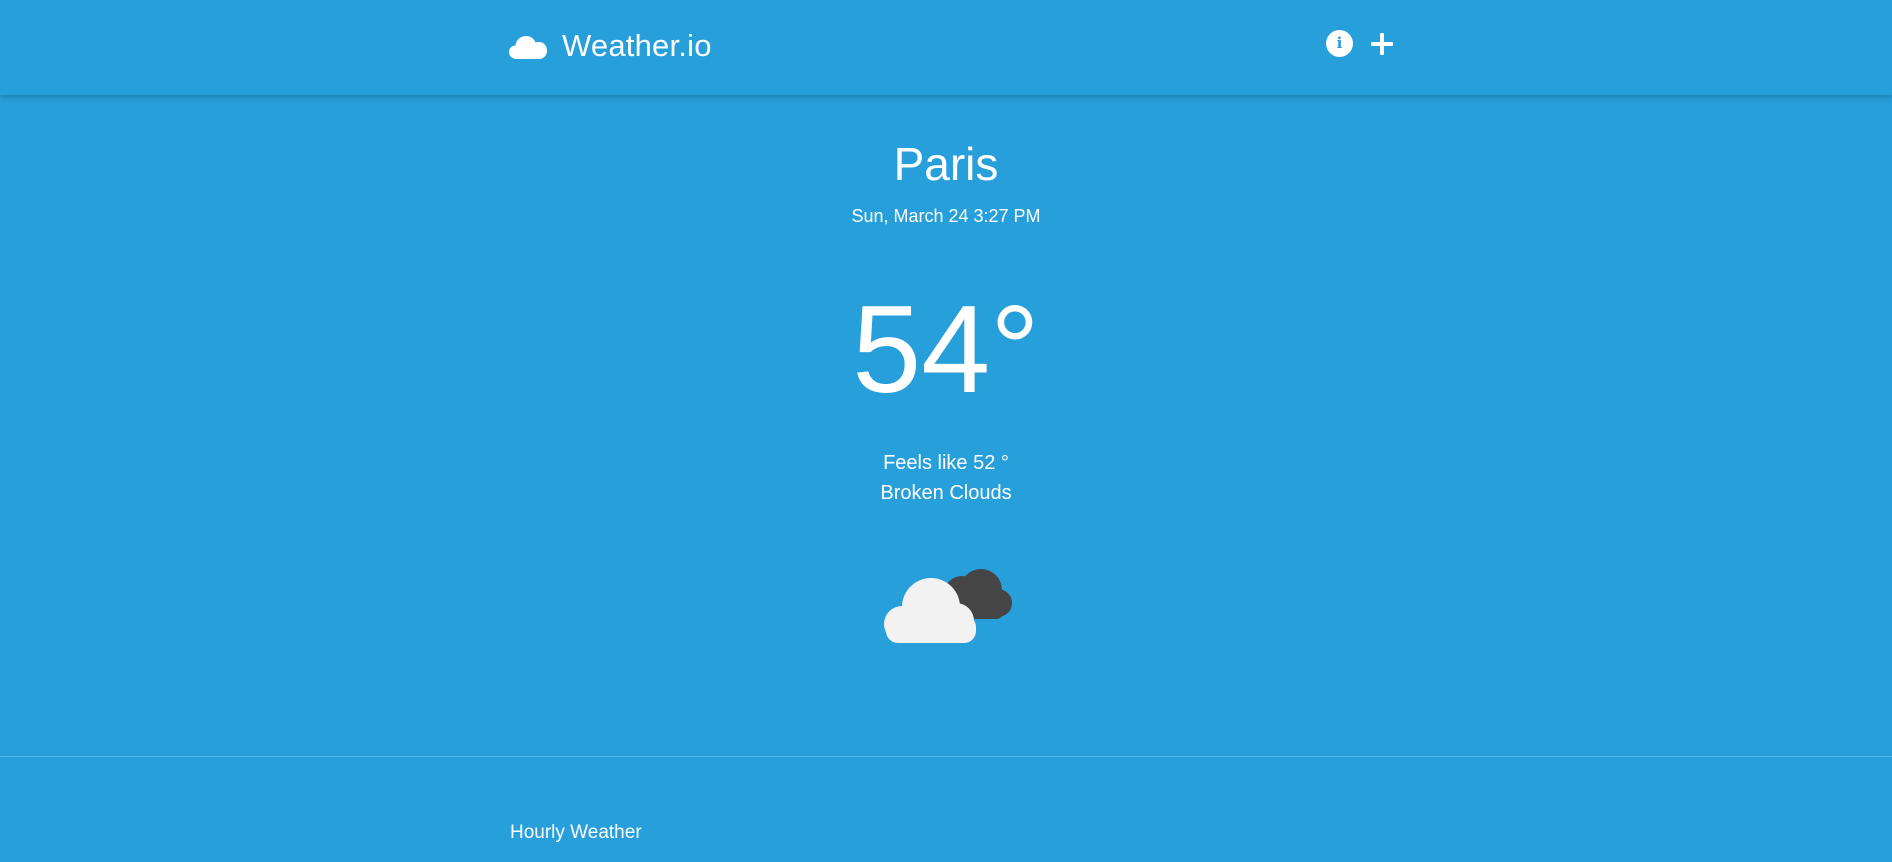  I want to click on current-temperature: 54°, so click(946, 350).